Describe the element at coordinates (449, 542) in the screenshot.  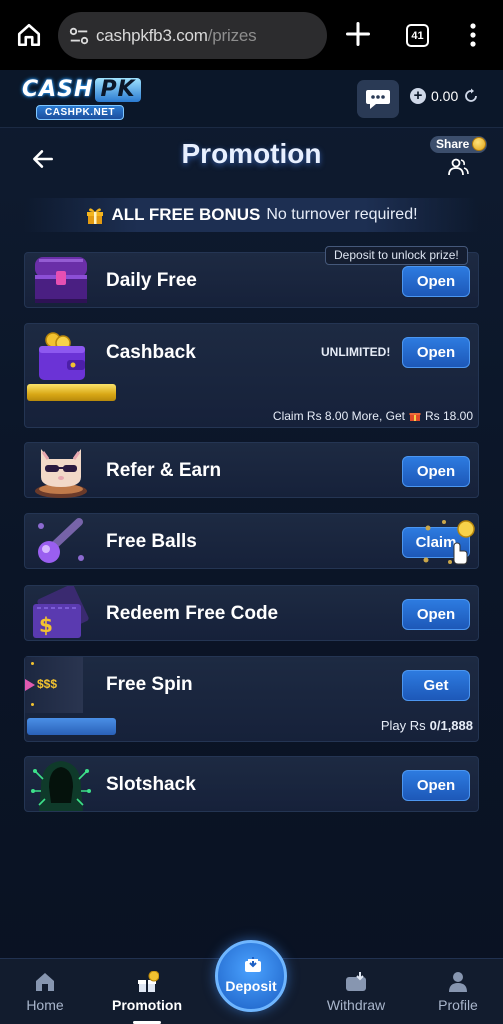
I see `sparkle-effect-icon` at that location.